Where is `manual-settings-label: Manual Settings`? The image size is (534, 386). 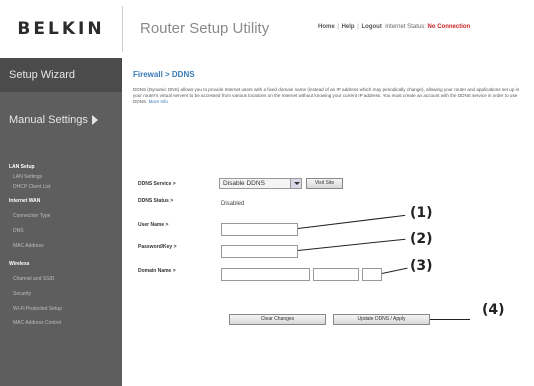
manual-settings-label: Manual Settings is located at coordinates (48, 120).